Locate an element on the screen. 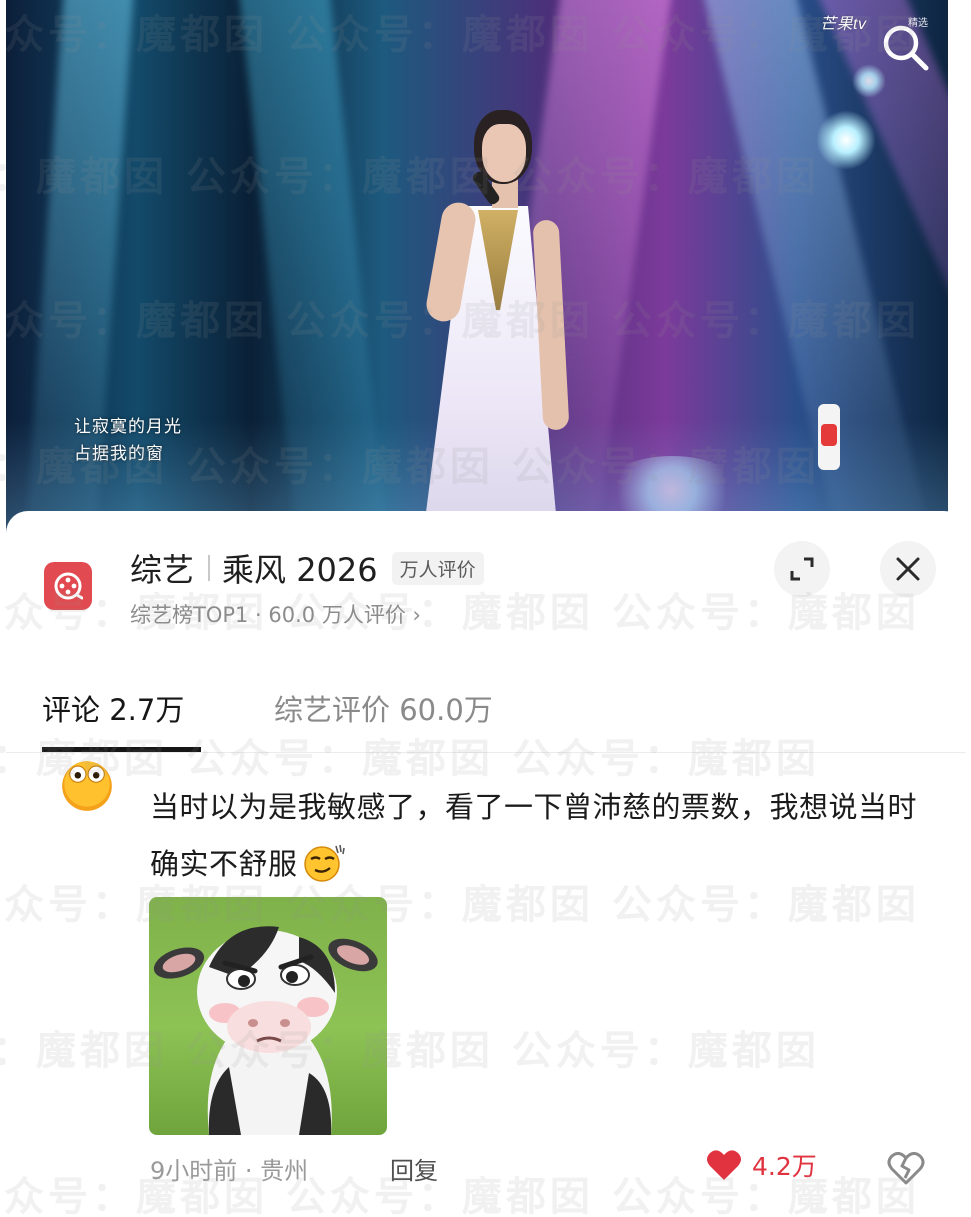 This screenshot has height=1217, width=971. expand-icon is located at coordinates (802, 569).